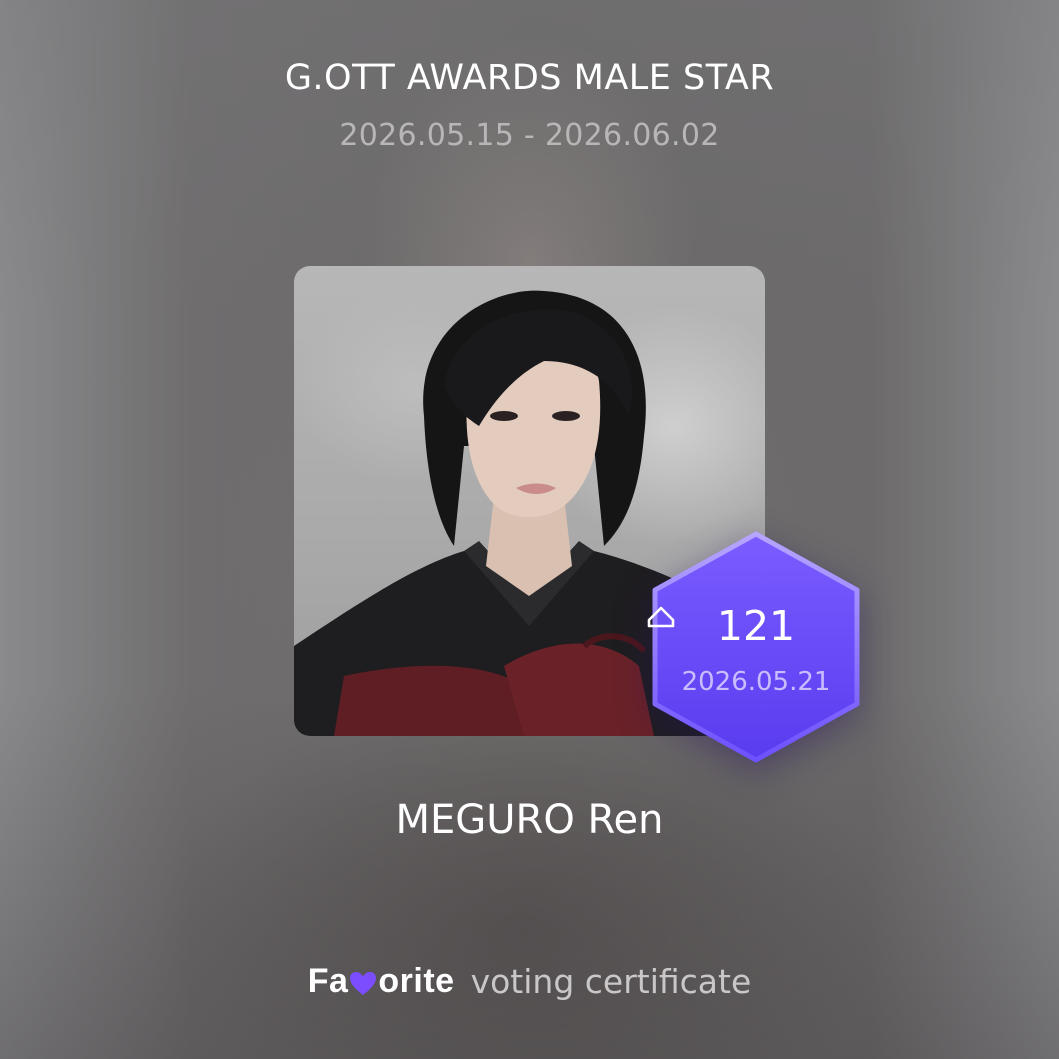 The width and height of the screenshot is (1059, 1059). I want to click on footer: Fa orite voting certificate, so click(529, 981).